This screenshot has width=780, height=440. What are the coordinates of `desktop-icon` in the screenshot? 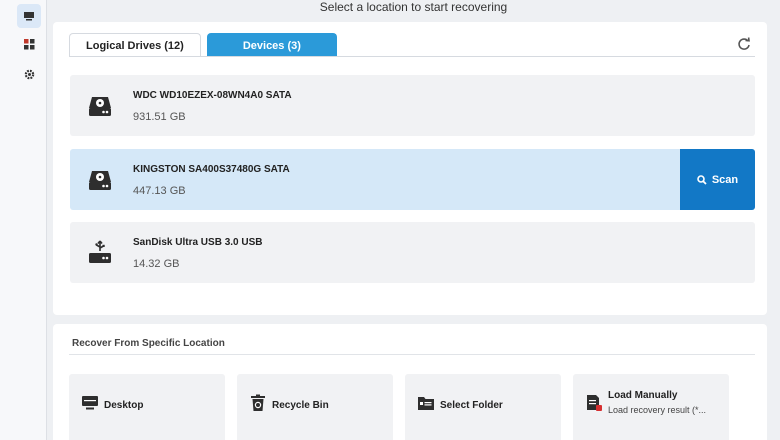 It's located at (90, 403).